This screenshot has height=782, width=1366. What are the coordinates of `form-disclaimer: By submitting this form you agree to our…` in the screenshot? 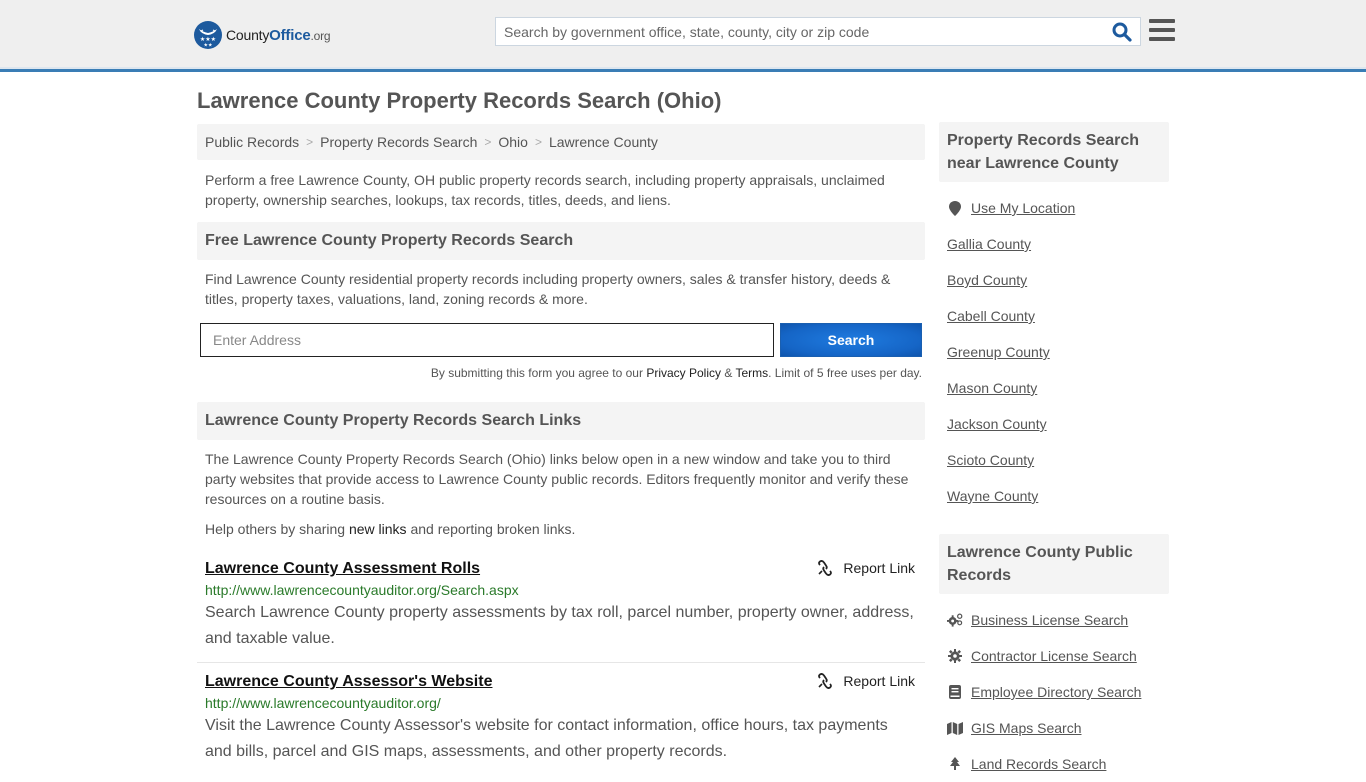 It's located at (676, 373).